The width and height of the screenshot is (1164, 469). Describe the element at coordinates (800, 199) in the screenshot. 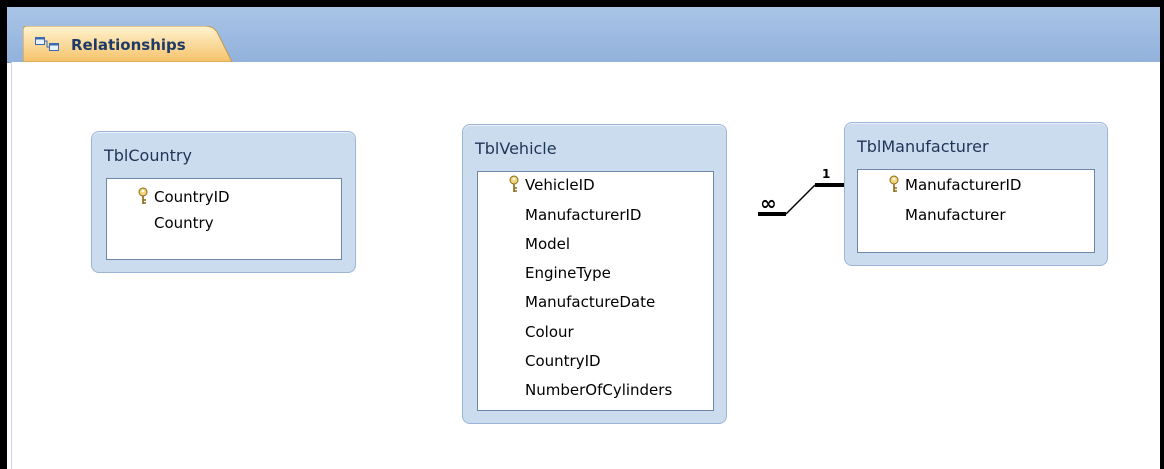

I see `join-line` at that location.